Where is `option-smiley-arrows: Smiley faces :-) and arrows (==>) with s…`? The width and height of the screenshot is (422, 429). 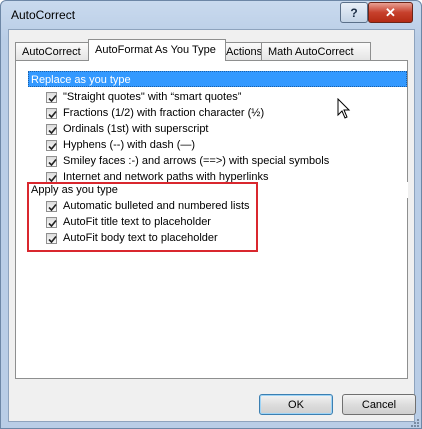
option-smiley-arrows: Smiley faces :-) and arrows (==>) with s… is located at coordinates (187, 161).